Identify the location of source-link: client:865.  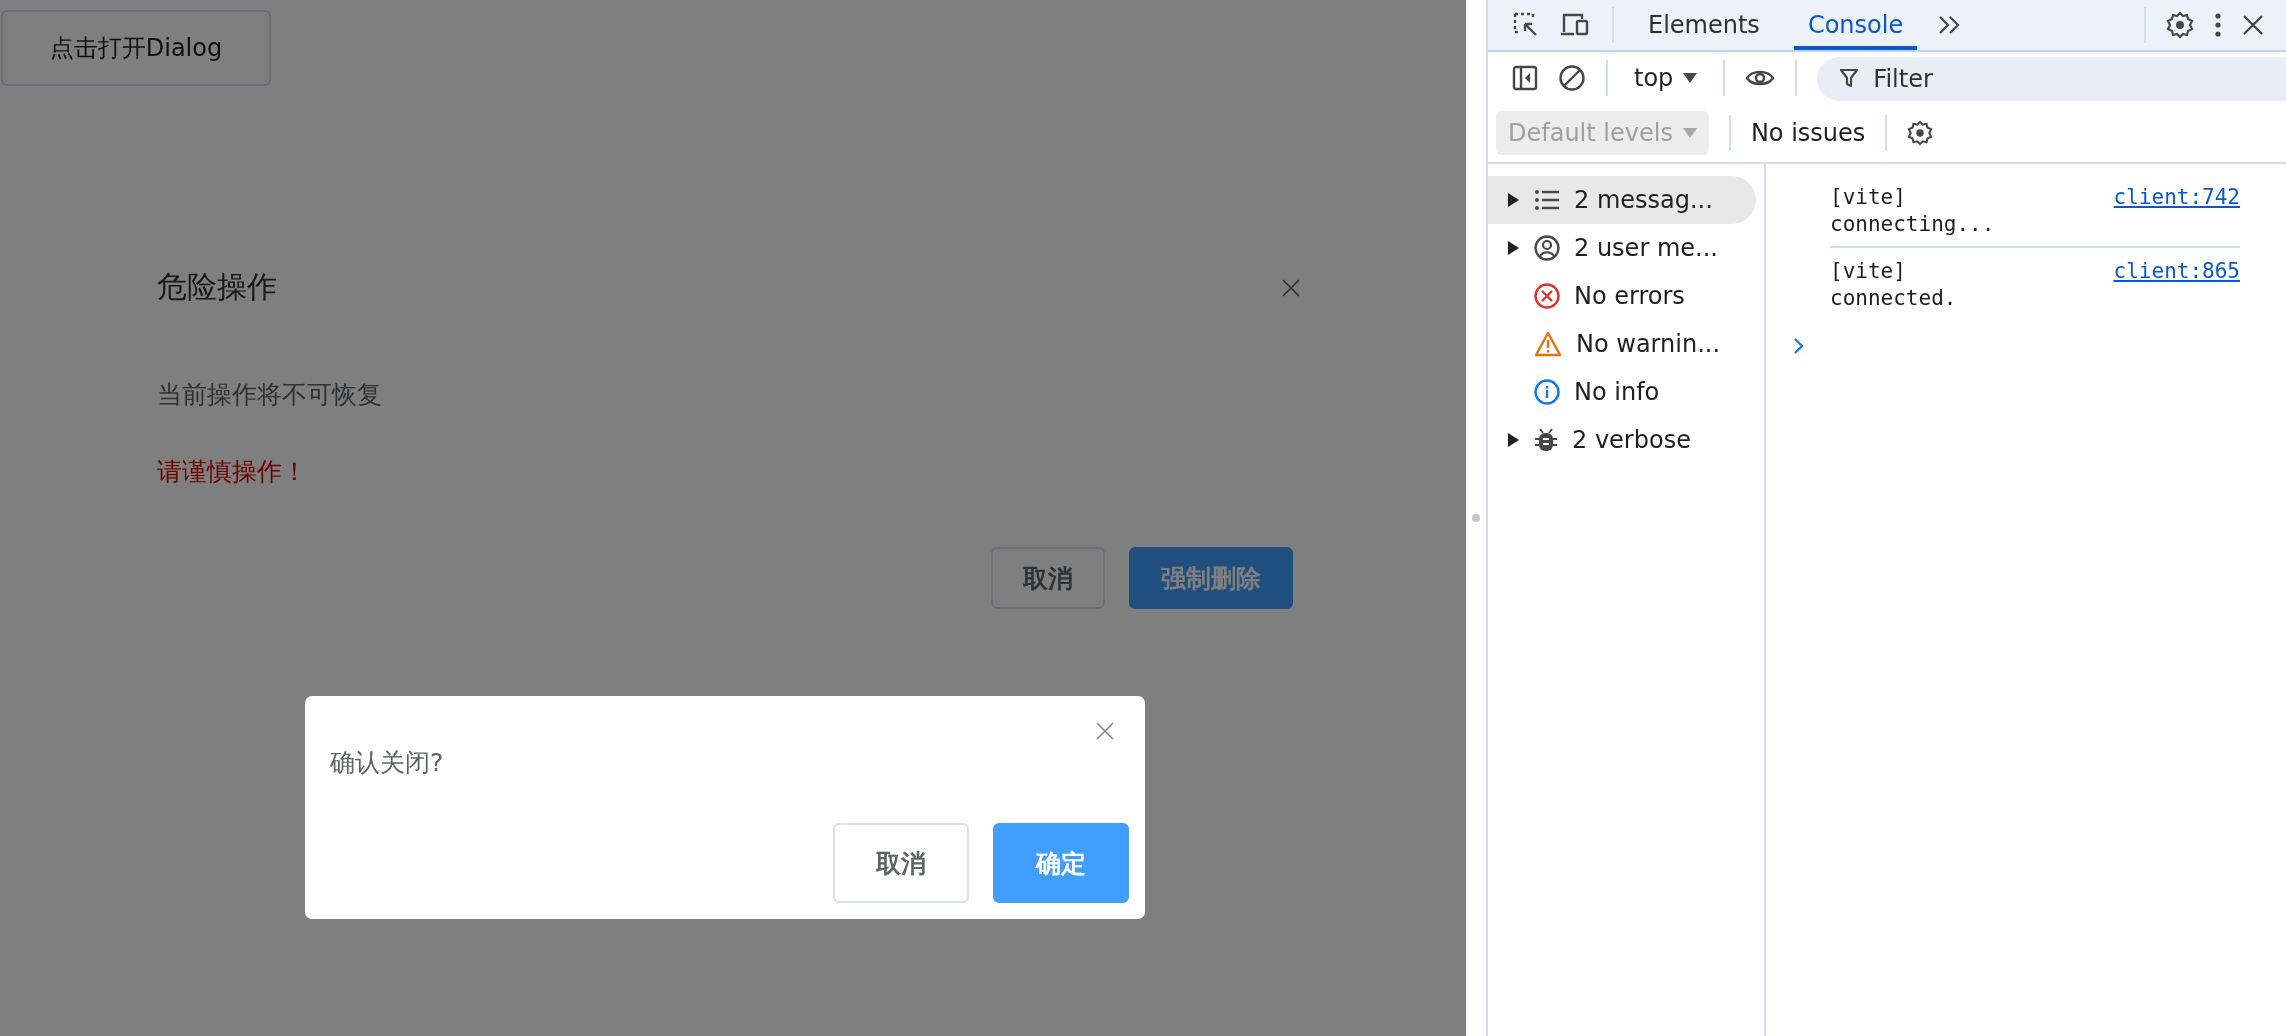
(2176, 271).